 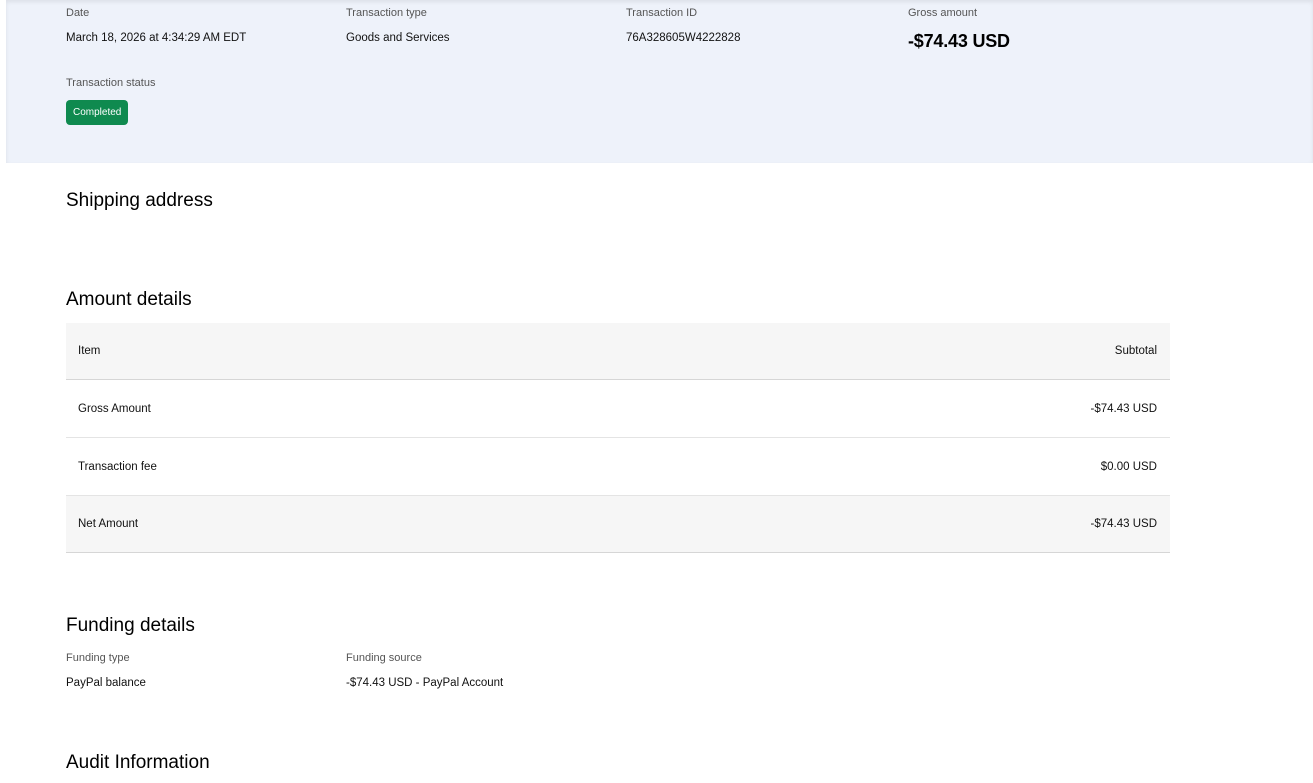 I want to click on row-subtotal-gross-amount: -$74.43 USD, so click(x=1123, y=408).